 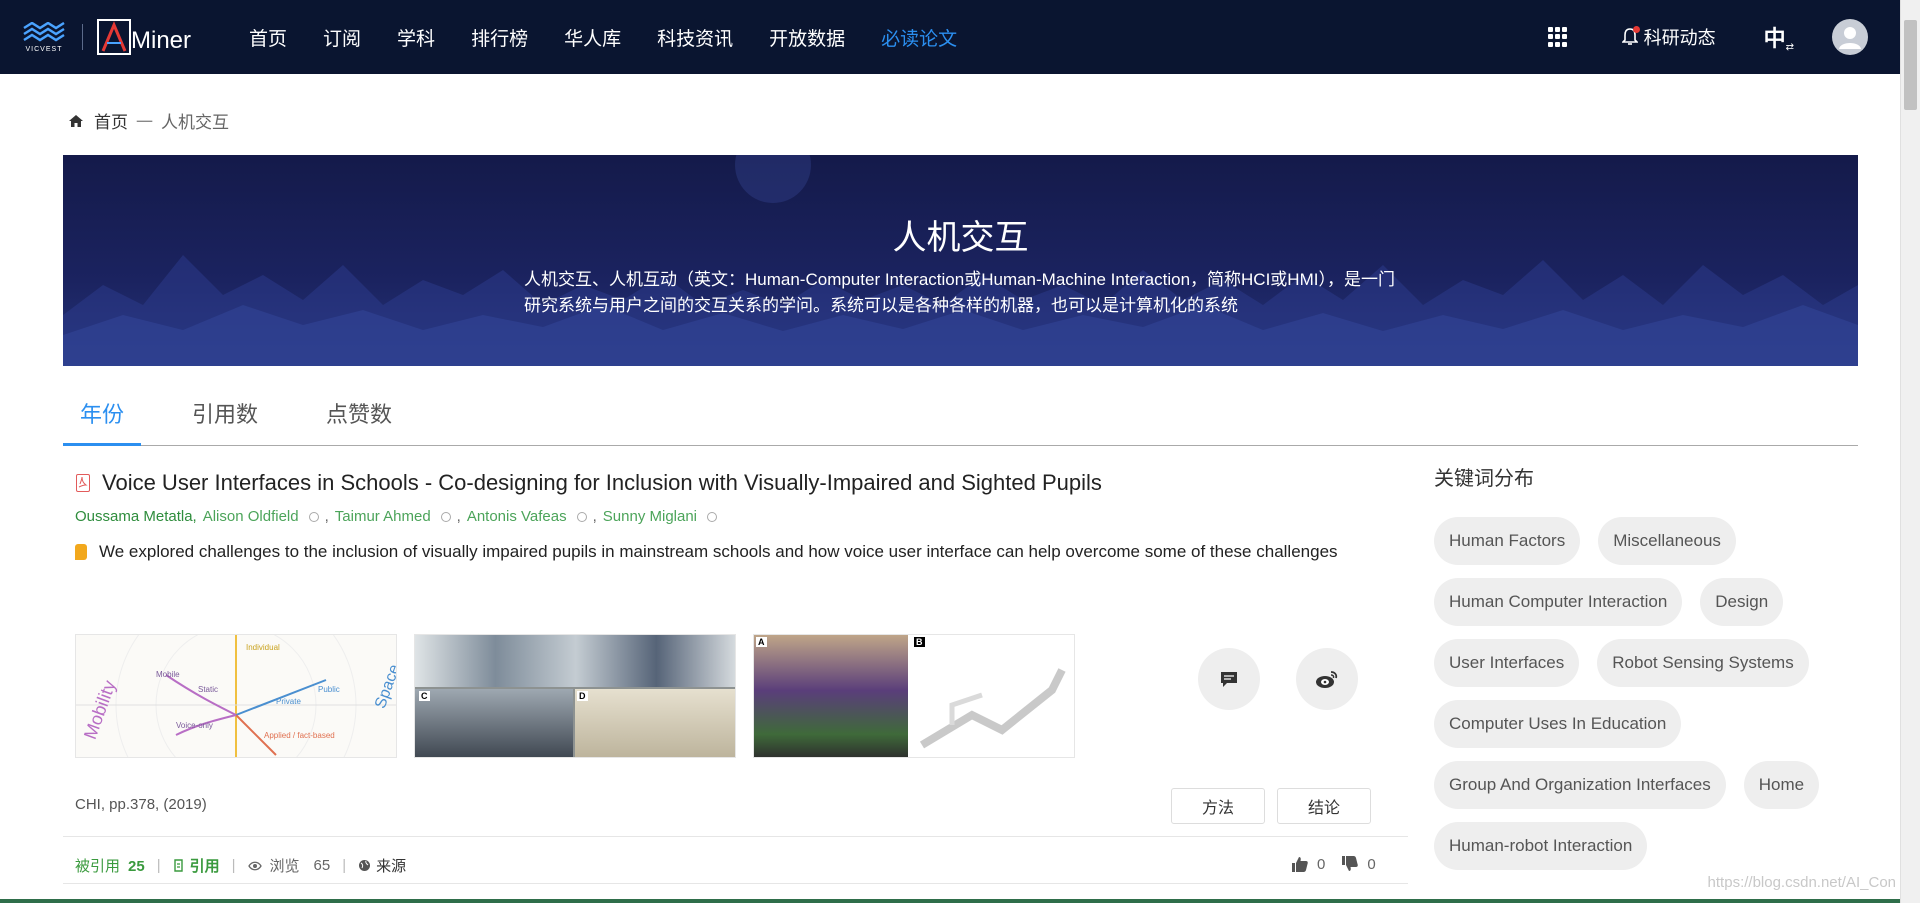 I want to click on nav-open-data: 开放数据, so click(x=807, y=37).